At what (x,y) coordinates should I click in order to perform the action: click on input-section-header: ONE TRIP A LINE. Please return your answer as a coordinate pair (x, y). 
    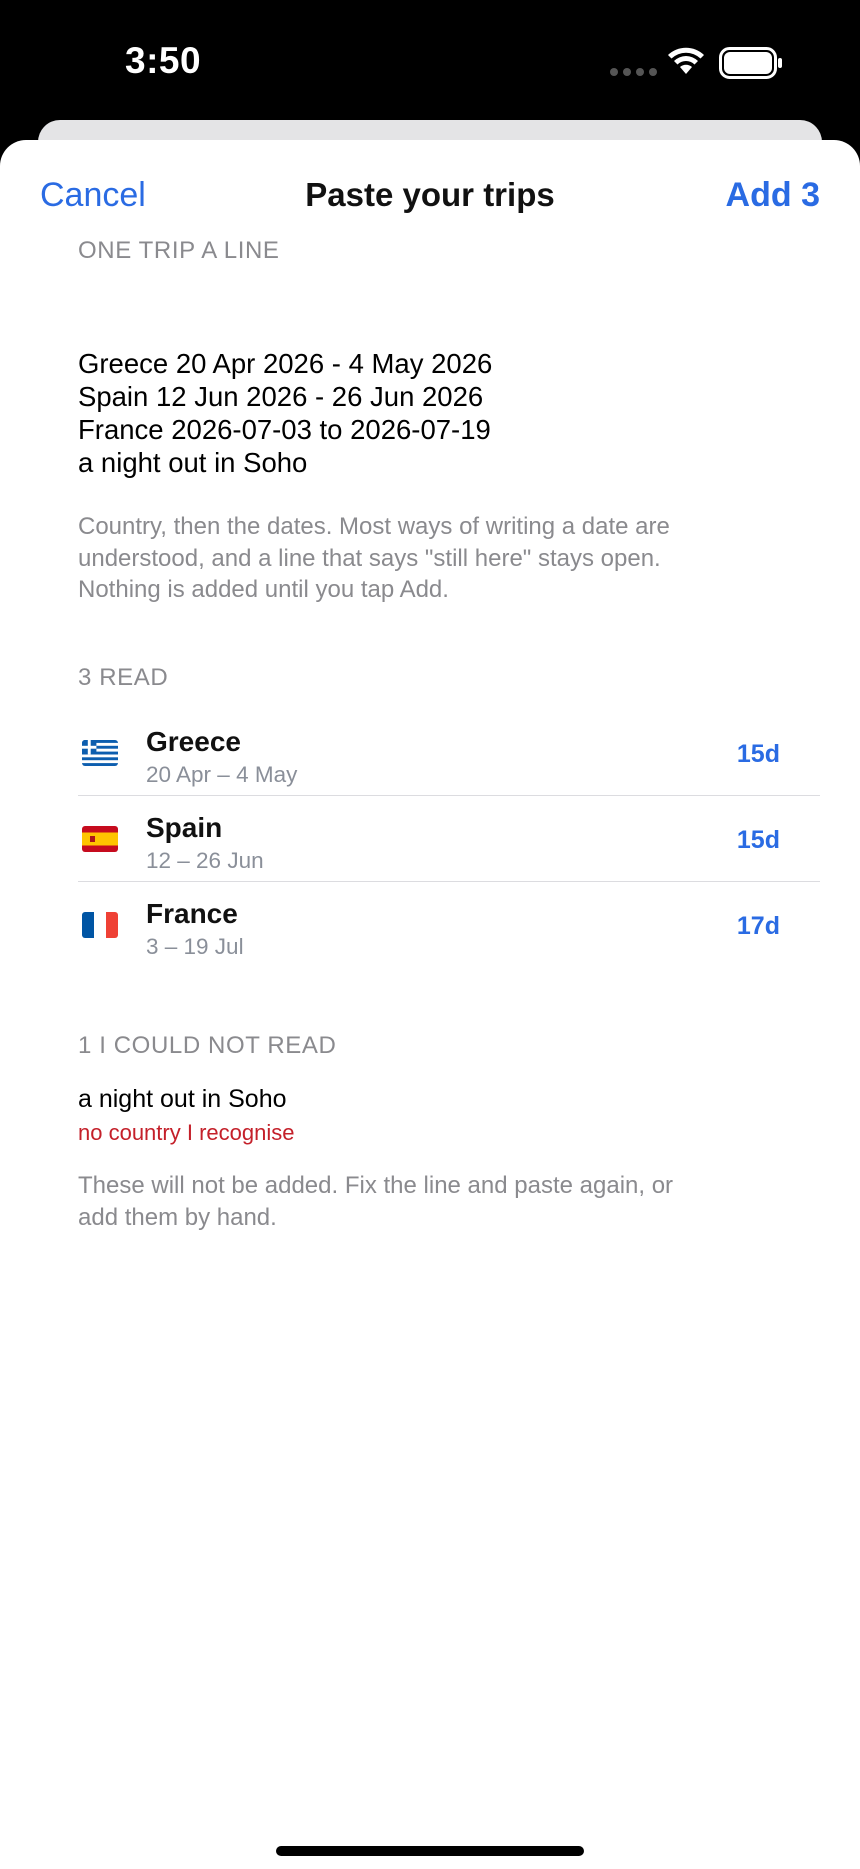
    Looking at the image, I should click on (179, 250).